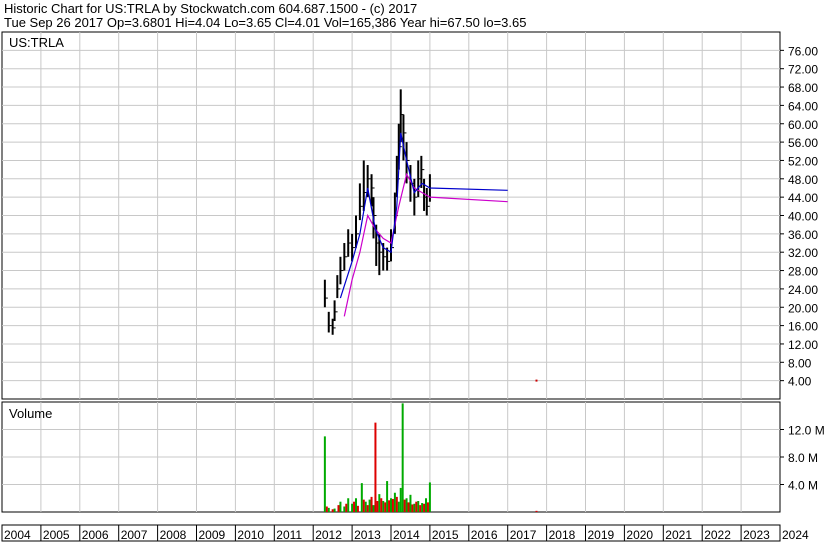 This screenshot has width=830, height=543. Describe the element at coordinates (803, 198) in the screenshot. I see `price-y-tick-label: 44.00` at that location.